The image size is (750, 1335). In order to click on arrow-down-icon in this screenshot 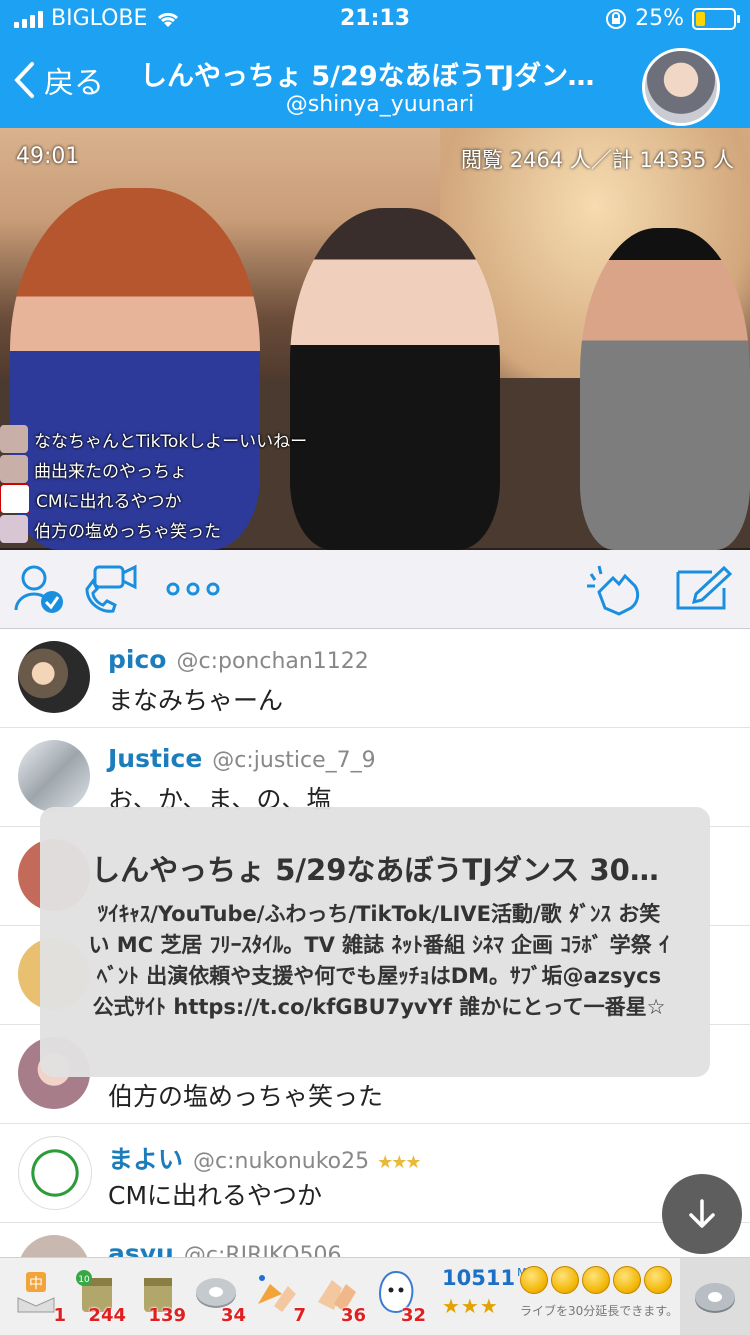, I will do `click(702, 1213)`.